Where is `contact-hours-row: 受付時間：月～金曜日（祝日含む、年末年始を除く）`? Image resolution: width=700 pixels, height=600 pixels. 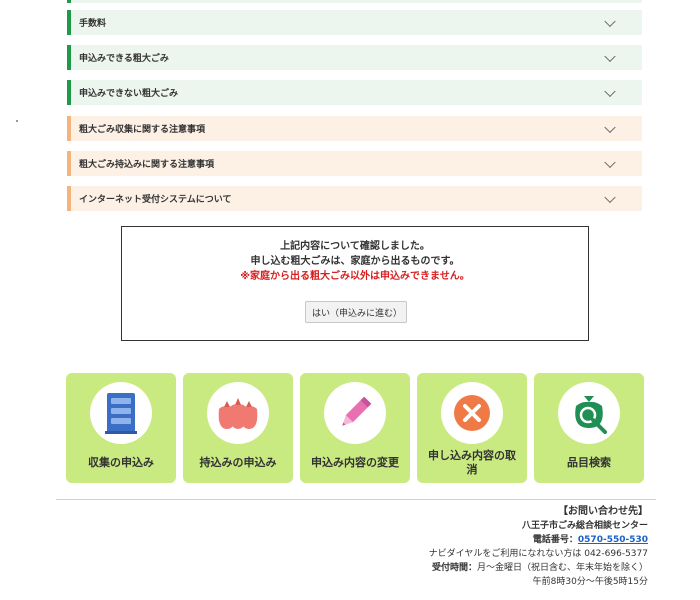
contact-hours-row: 受付時間：月～金曜日（祝日含む、年末年始を除く） is located at coordinates (448, 568).